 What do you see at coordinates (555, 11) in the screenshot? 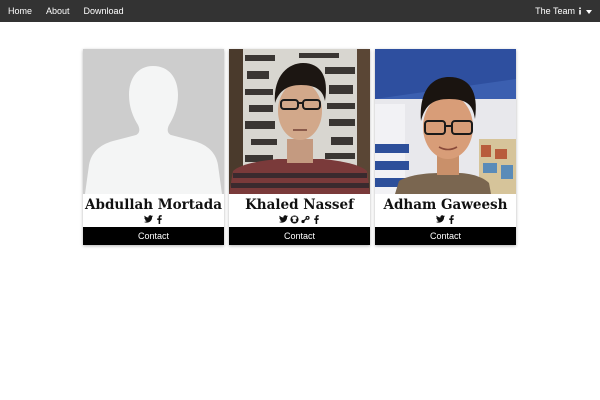
I see `team-dropdown-label: The Team` at bounding box center [555, 11].